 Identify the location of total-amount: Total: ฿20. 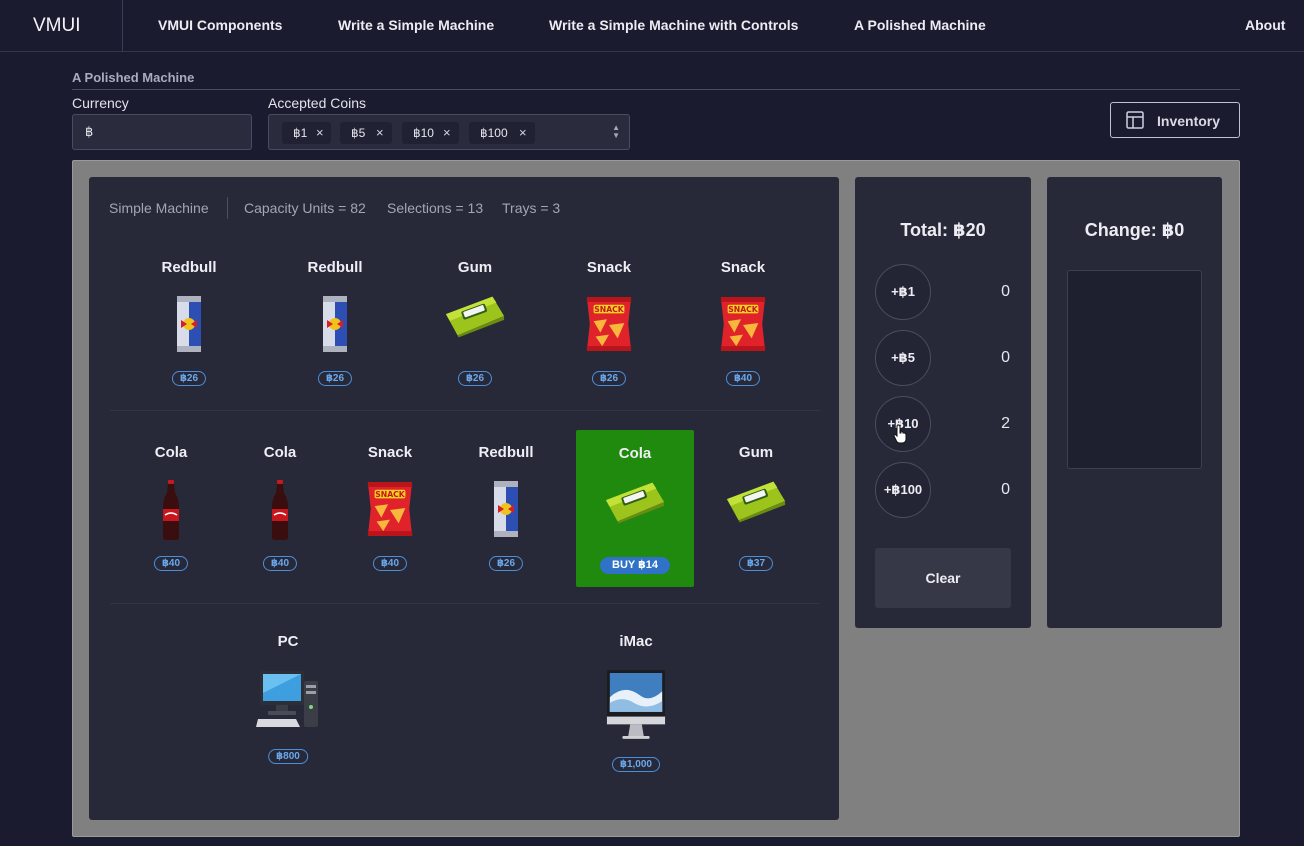
(943, 230).